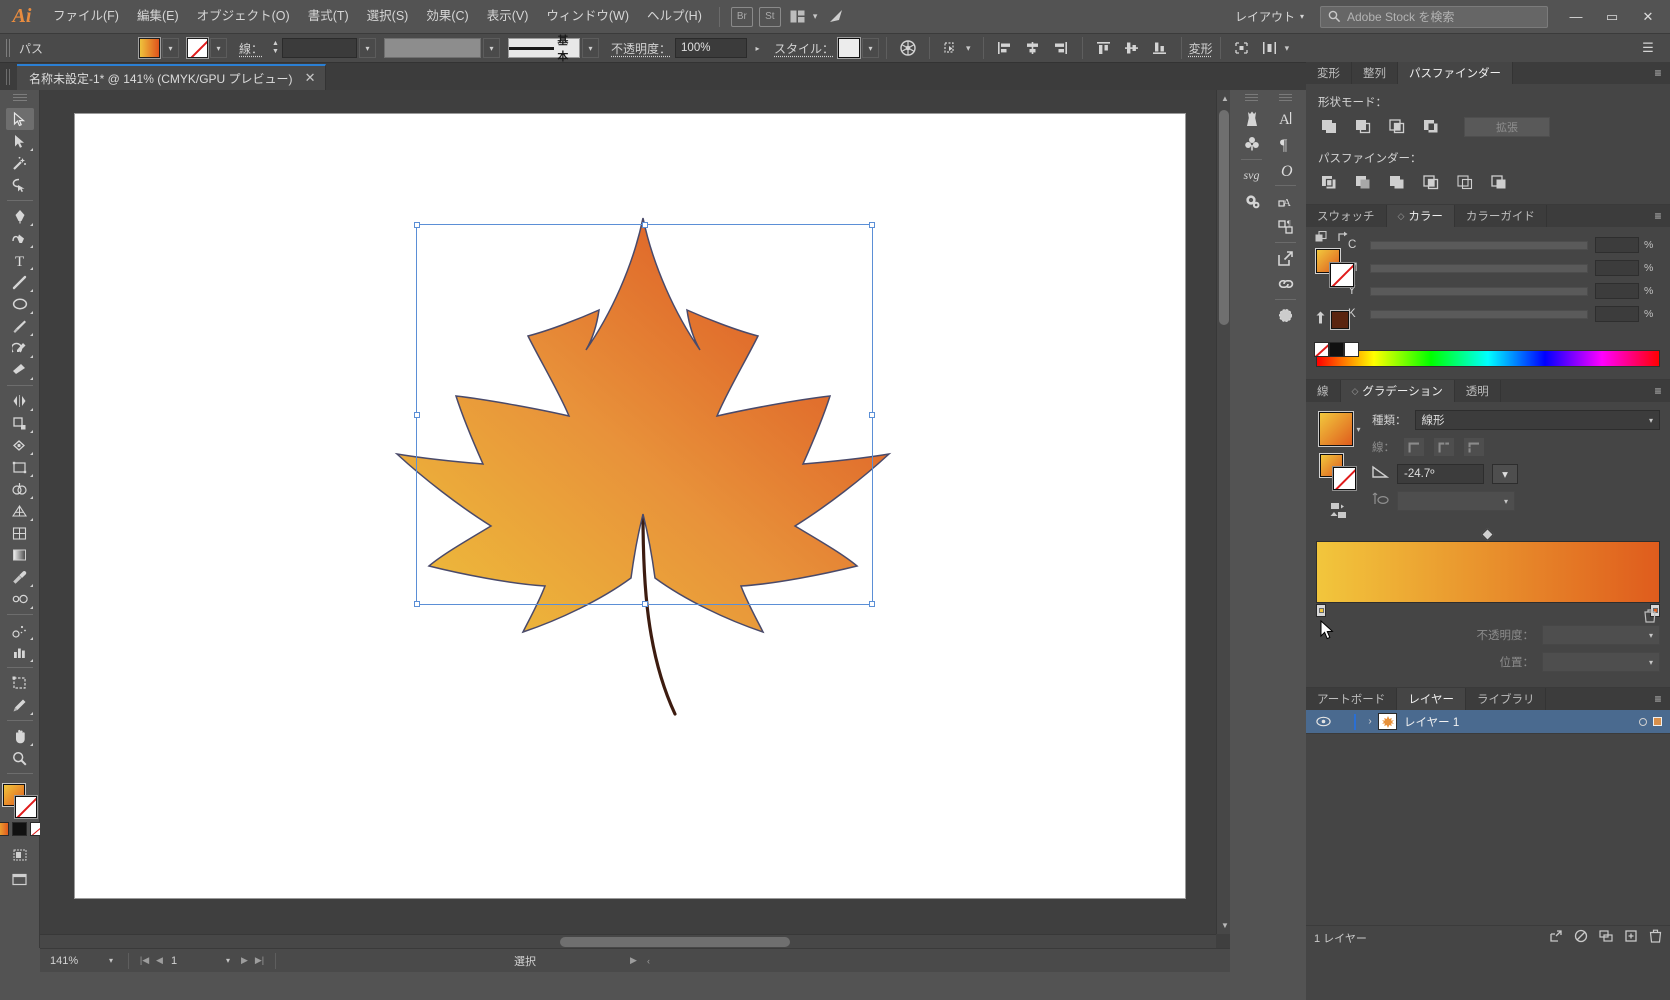 The width and height of the screenshot is (1670, 1000). What do you see at coordinates (1251, 118) in the screenshot?
I see `brushes-icon` at bounding box center [1251, 118].